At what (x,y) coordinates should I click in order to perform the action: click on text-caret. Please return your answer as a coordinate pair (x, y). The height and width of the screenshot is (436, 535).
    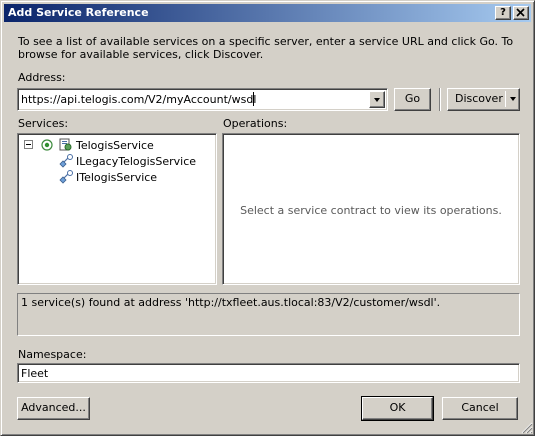
    Looking at the image, I should click on (253, 99).